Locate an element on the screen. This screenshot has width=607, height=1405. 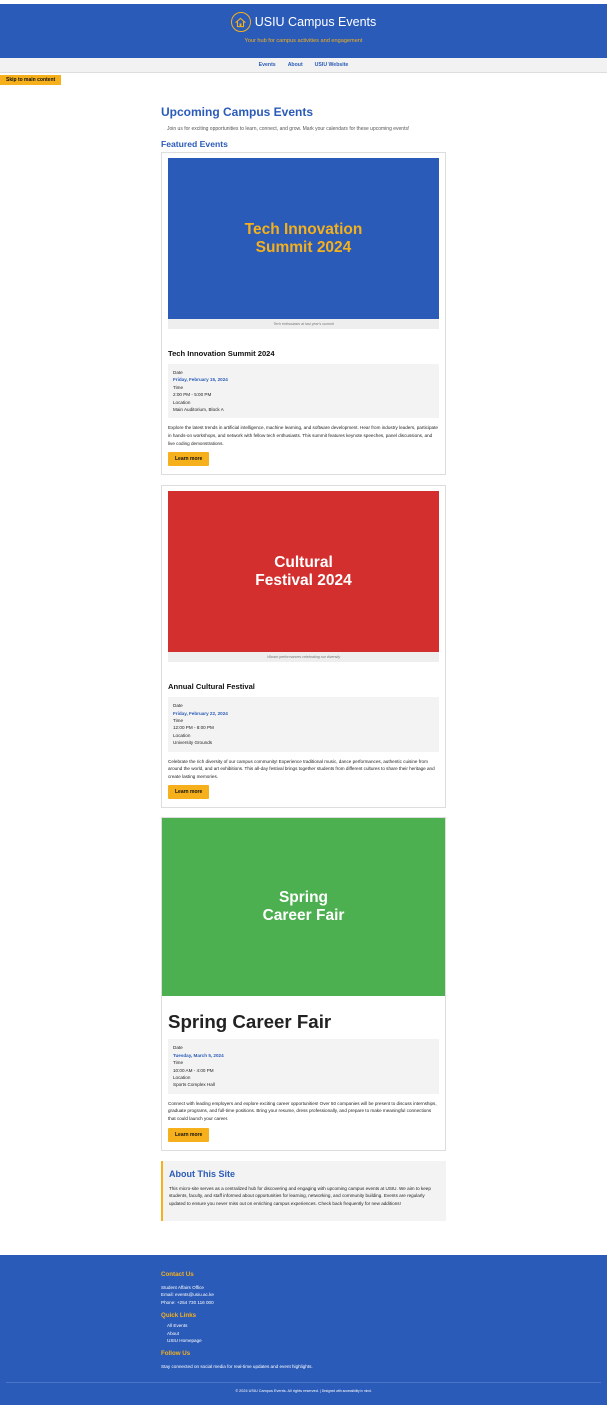
event-banner: Tech Innovation Summit 2024 is located at coordinates (303, 238).